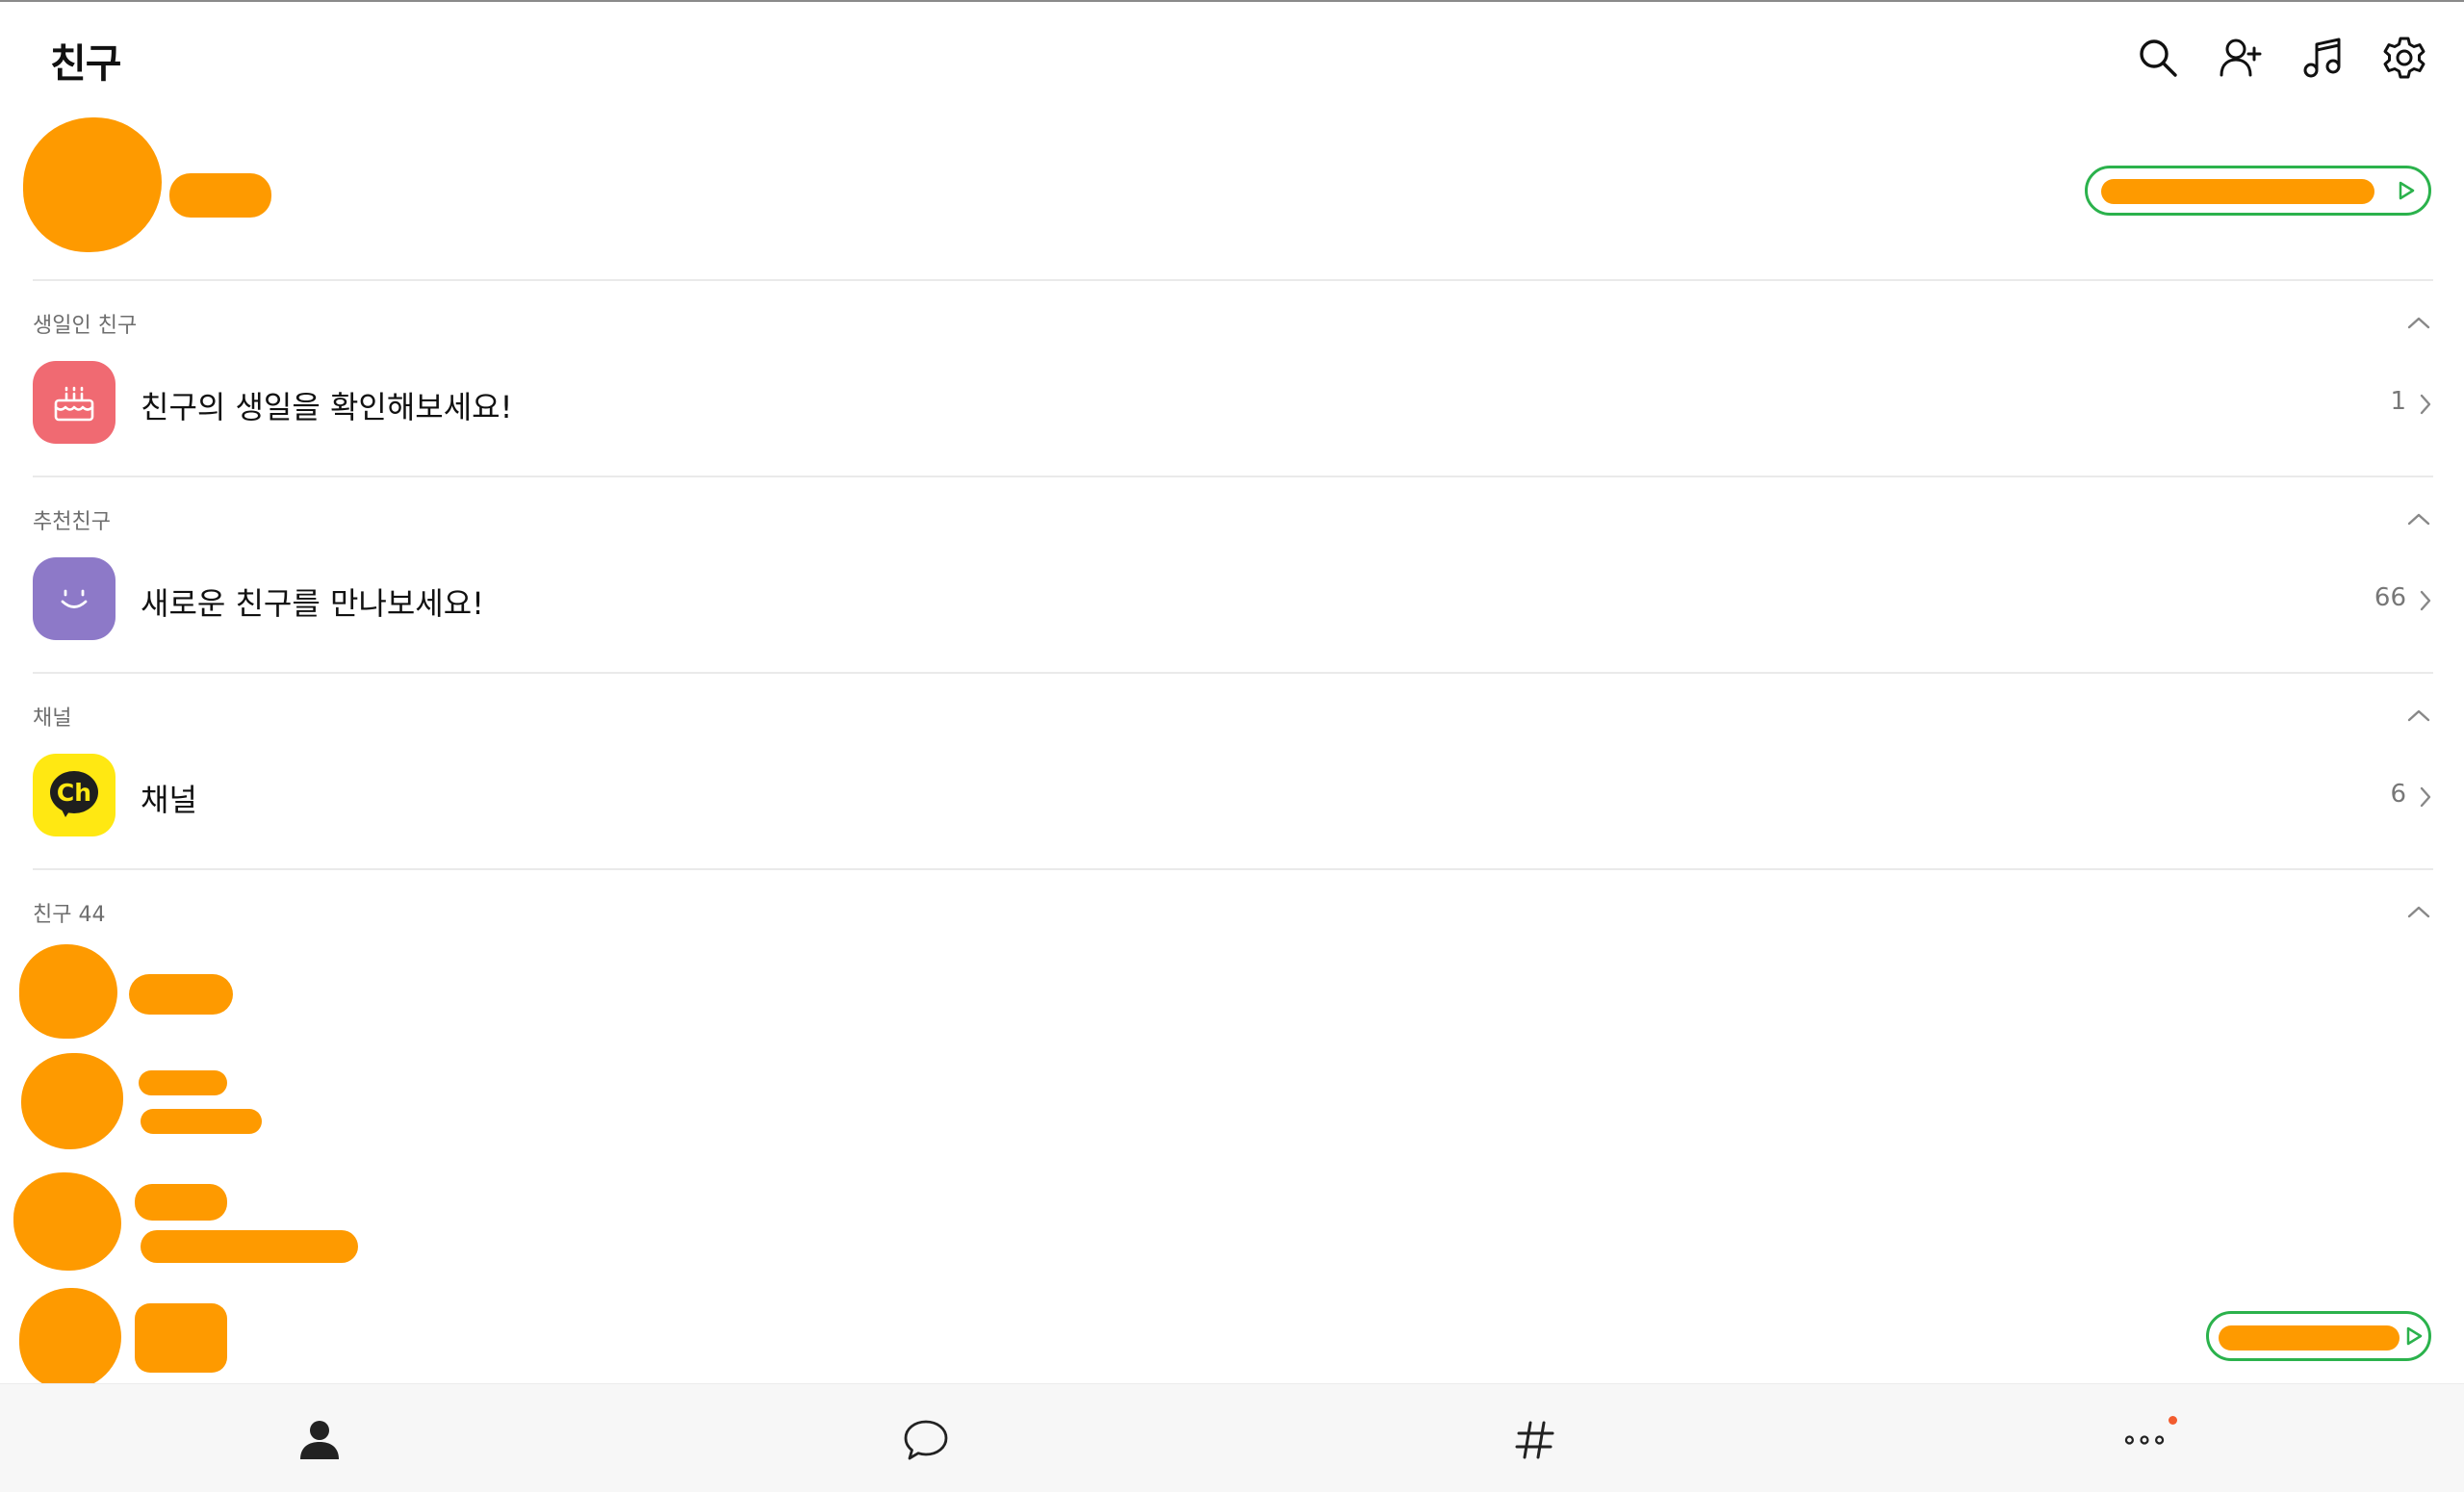 Image resolution: width=2464 pixels, height=1492 pixels. What do you see at coordinates (1232, 402) in the screenshot?
I see `birthday-row: 친구의 생일을 확인해보세요! 1` at bounding box center [1232, 402].